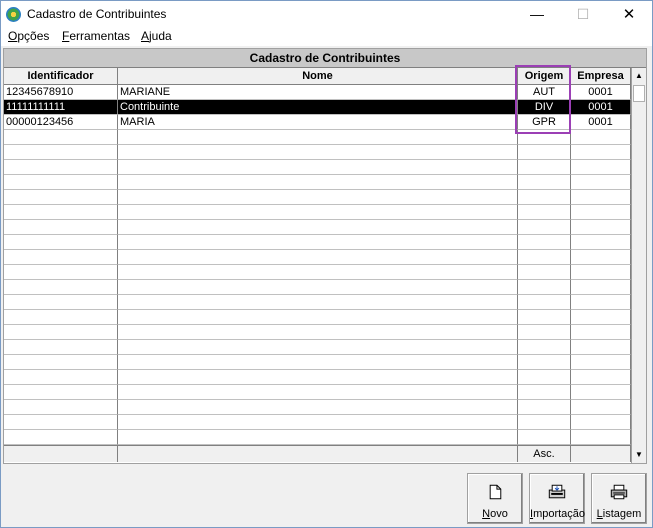 The height and width of the screenshot is (528, 653). What do you see at coordinates (326, 14) in the screenshot?
I see `title-bar: Cadastro de Contribuintes — ☐ ✕` at bounding box center [326, 14].